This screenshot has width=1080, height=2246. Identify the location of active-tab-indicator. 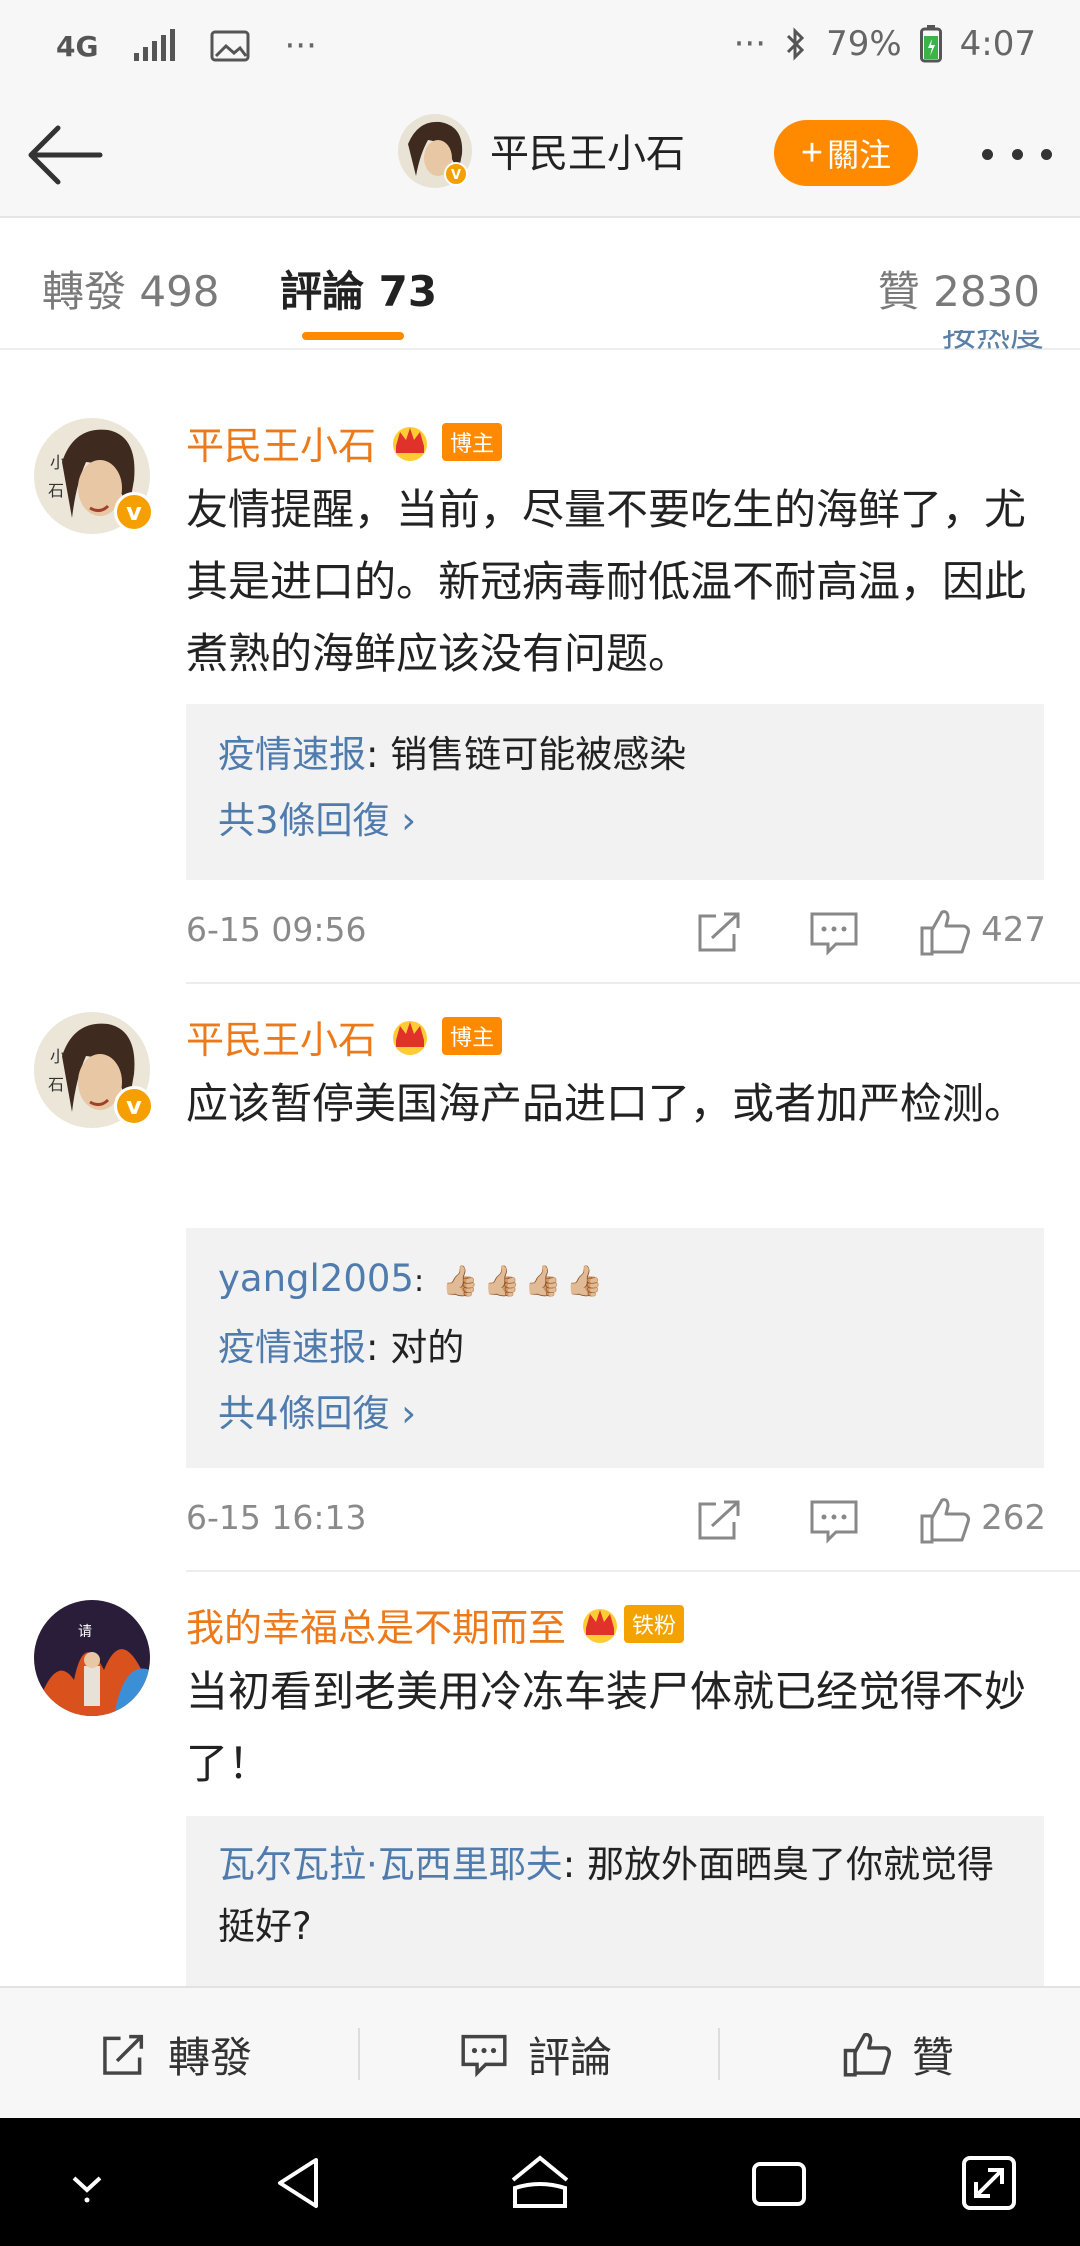
(353, 336).